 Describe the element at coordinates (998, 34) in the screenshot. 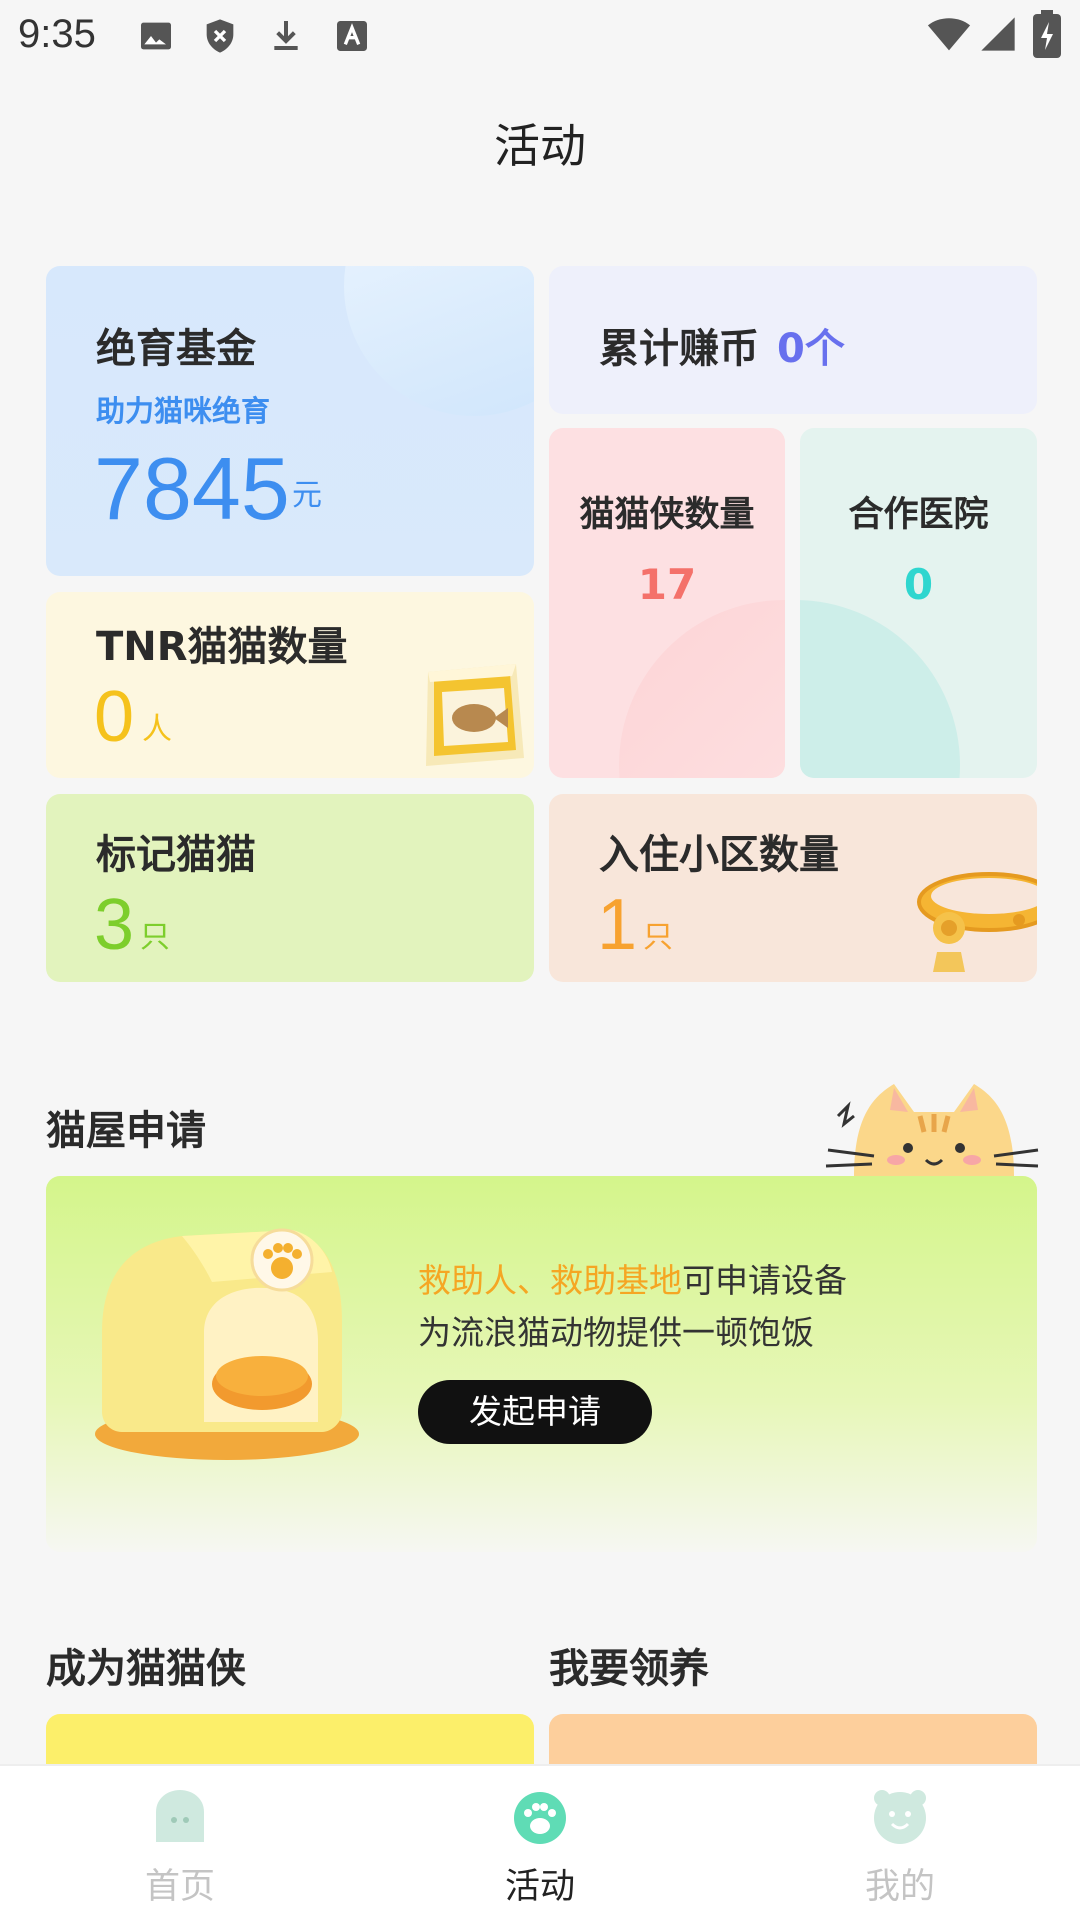

I see `signal-icon` at that location.